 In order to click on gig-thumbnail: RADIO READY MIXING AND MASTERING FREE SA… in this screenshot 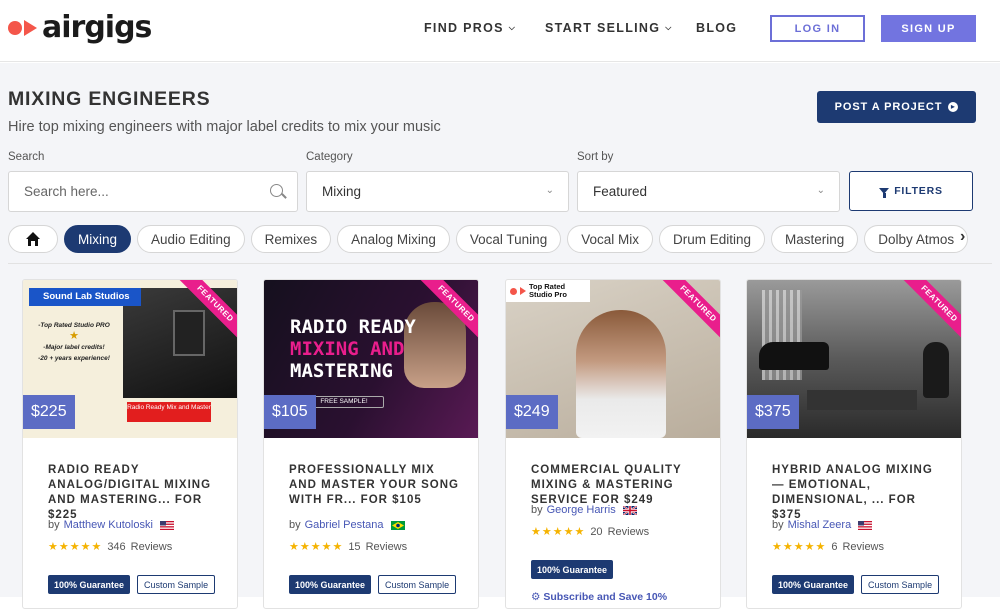, I will do `click(371, 359)`.